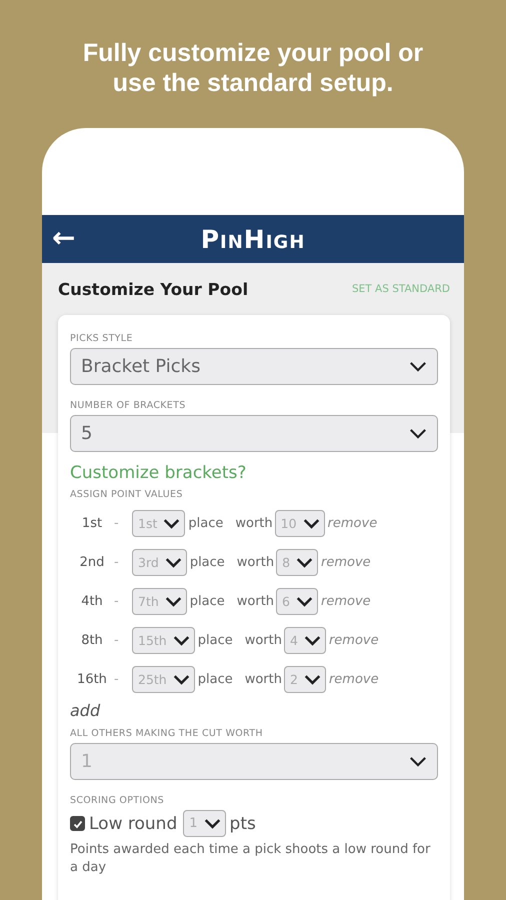 Image resolution: width=506 pixels, height=900 pixels. Describe the element at coordinates (133, 824) in the screenshot. I see `low-round-label: Low round` at that location.